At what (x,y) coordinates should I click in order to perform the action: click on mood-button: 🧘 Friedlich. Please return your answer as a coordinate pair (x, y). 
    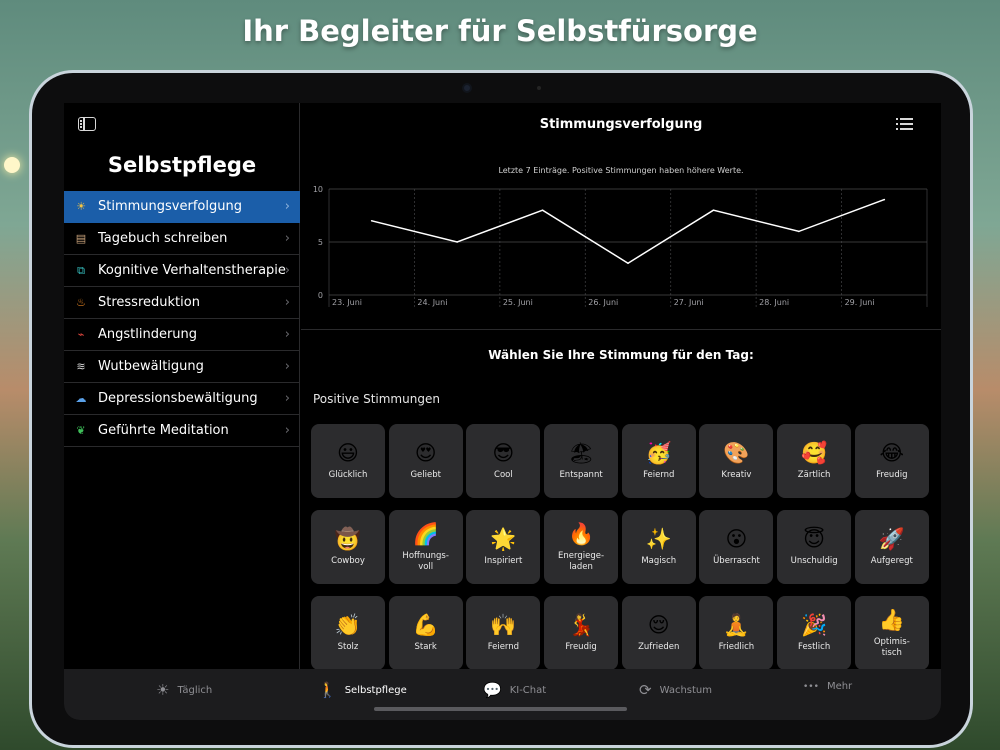
    Looking at the image, I should click on (736, 633).